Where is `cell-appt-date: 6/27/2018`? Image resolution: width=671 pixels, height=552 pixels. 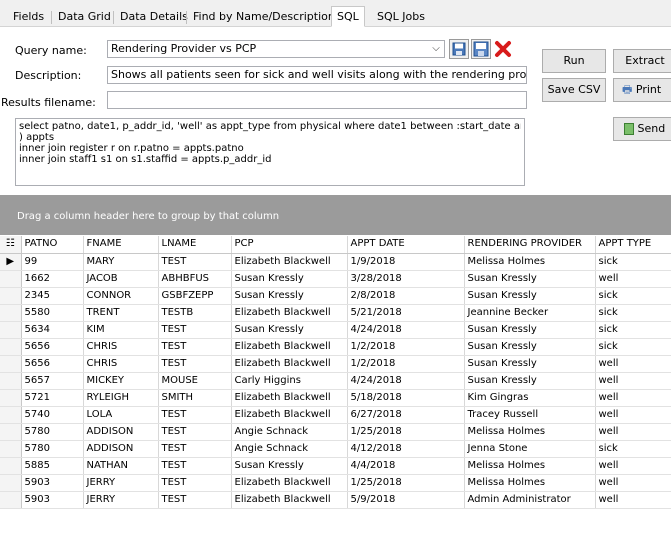
cell-appt-date: 6/27/2018 is located at coordinates (406, 415).